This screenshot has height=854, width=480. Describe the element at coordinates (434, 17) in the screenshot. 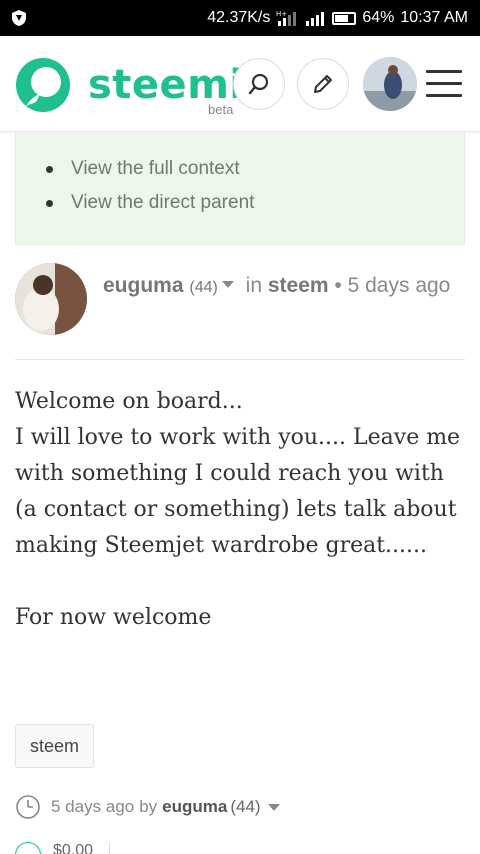

I see `clock-time: 10:37 AM` at that location.